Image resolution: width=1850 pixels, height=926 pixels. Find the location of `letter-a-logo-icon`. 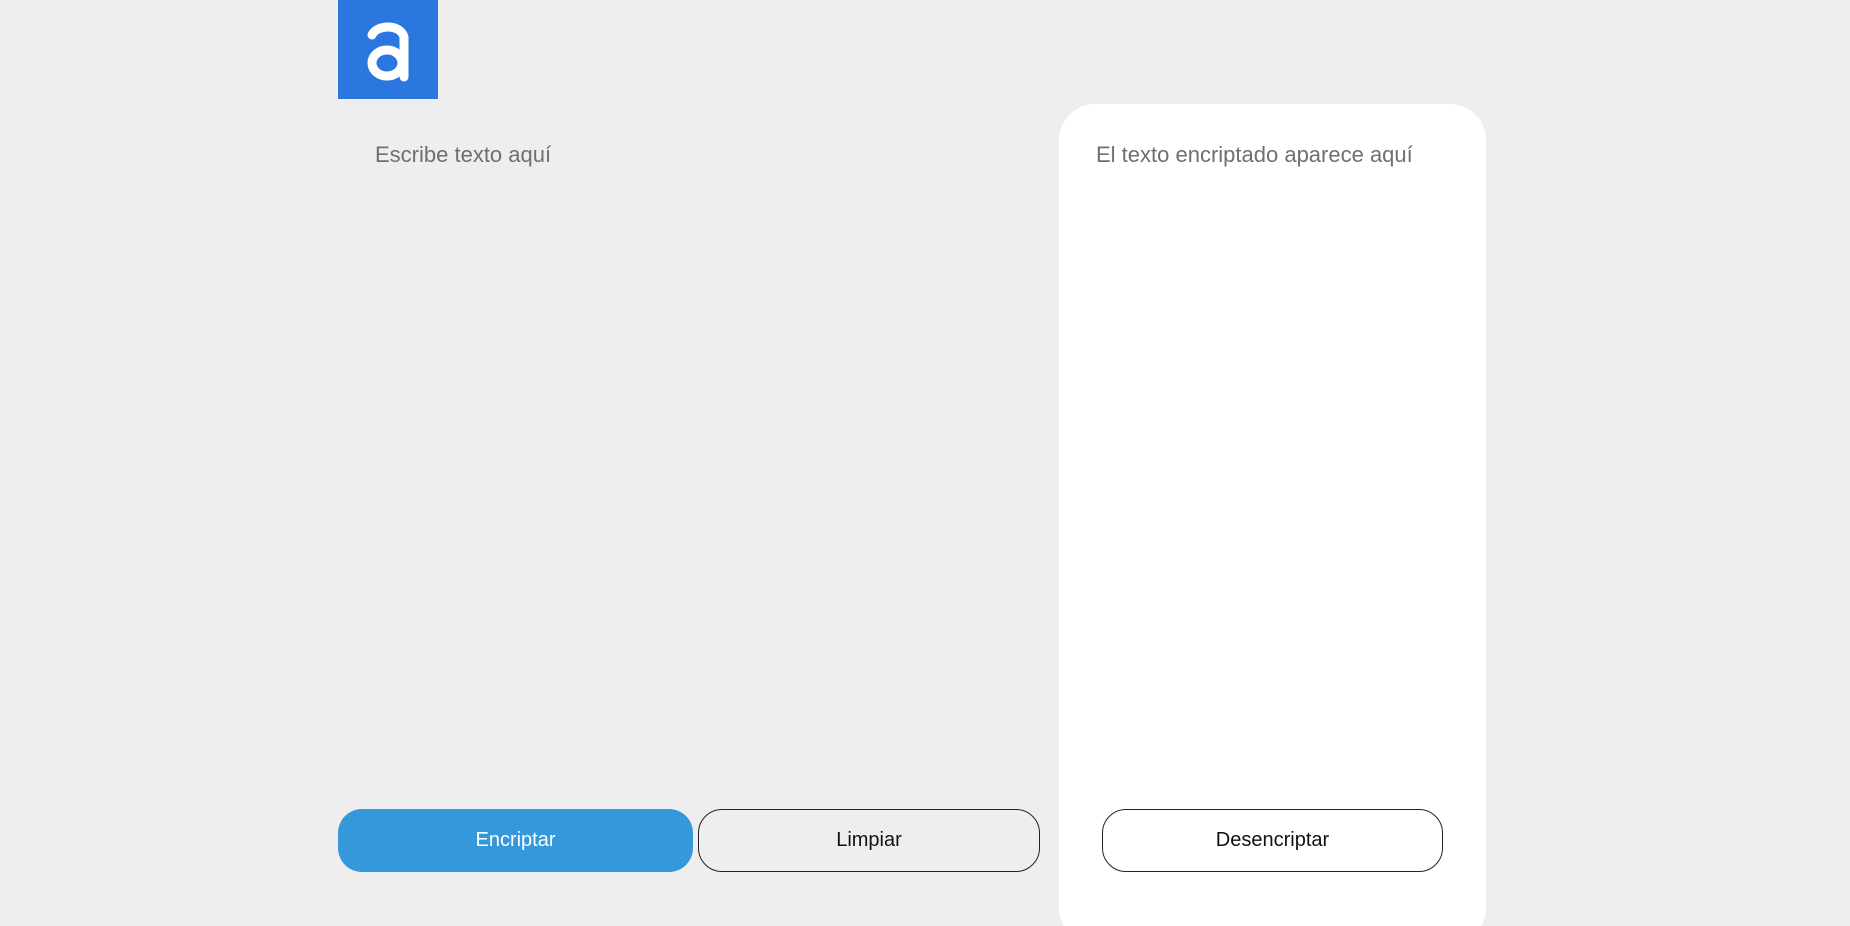

letter-a-logo-icon is located at coordinates (388, 51).